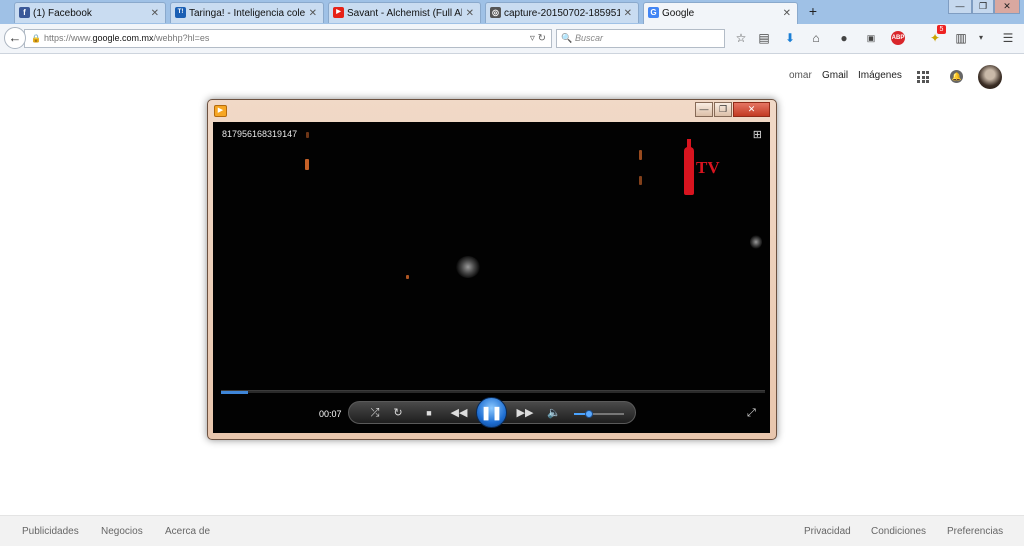 The width and height of the screenshot is (1024, 546). I want to click on home-icon: ⌂, so click(816, 38).